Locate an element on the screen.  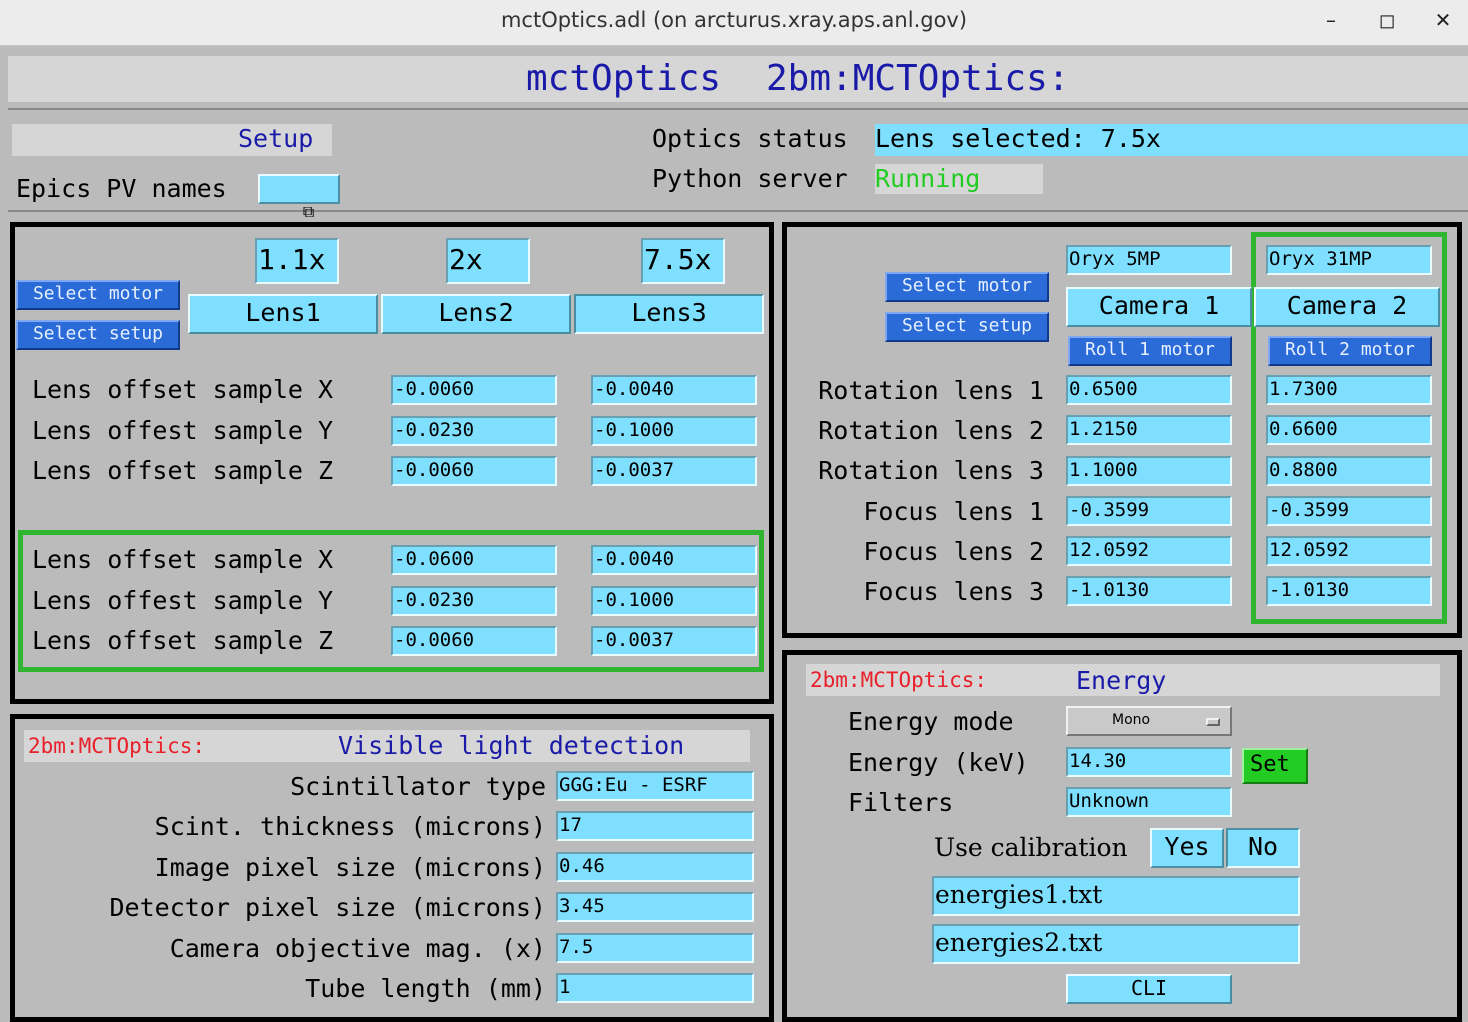
optics-status-label: Optics status is located at coordinates (750, 138).